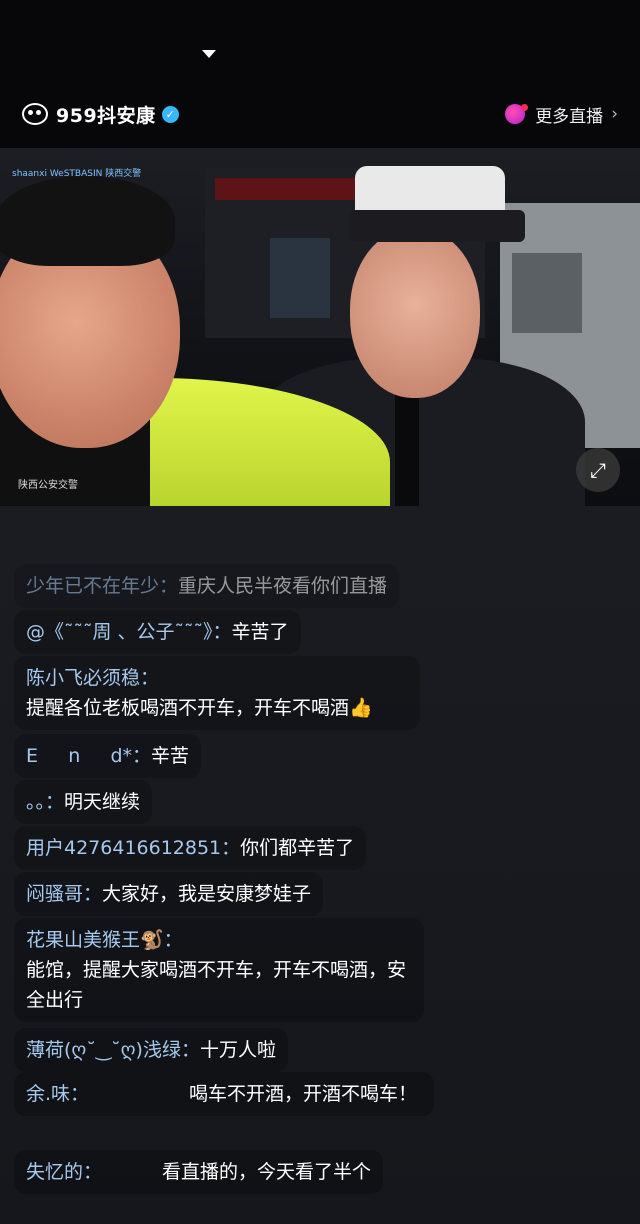  I want to click on comment-text: 喝车不开酒，开酒不喝车！, so click(303, 1094).